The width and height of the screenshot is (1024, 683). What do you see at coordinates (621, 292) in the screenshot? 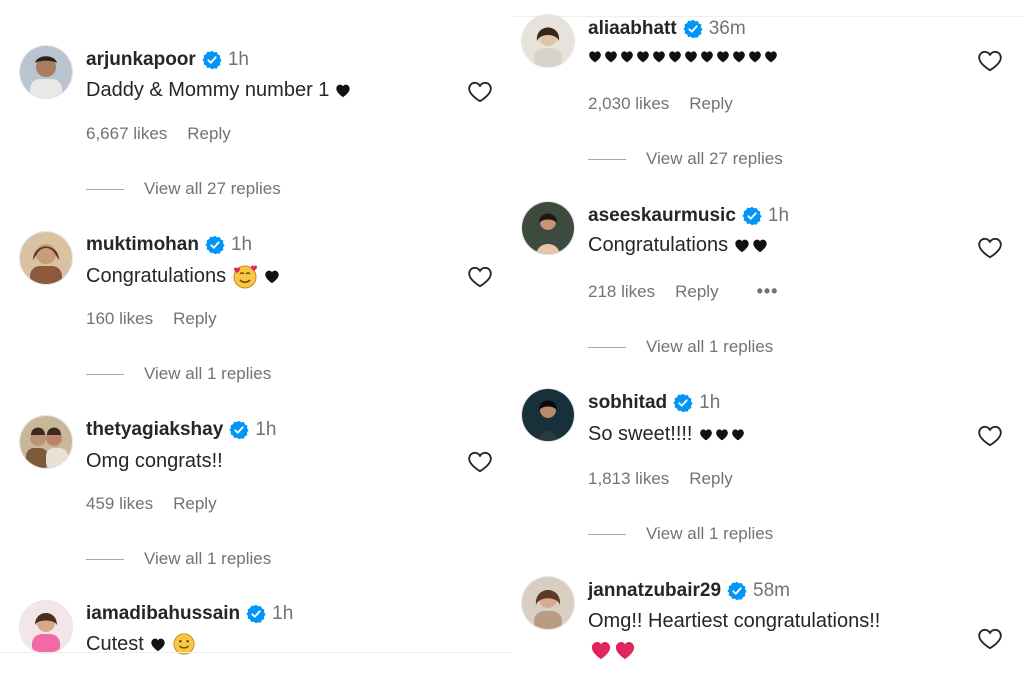
I see `likes-count: 218 likes` at bounding box center [621, 292].